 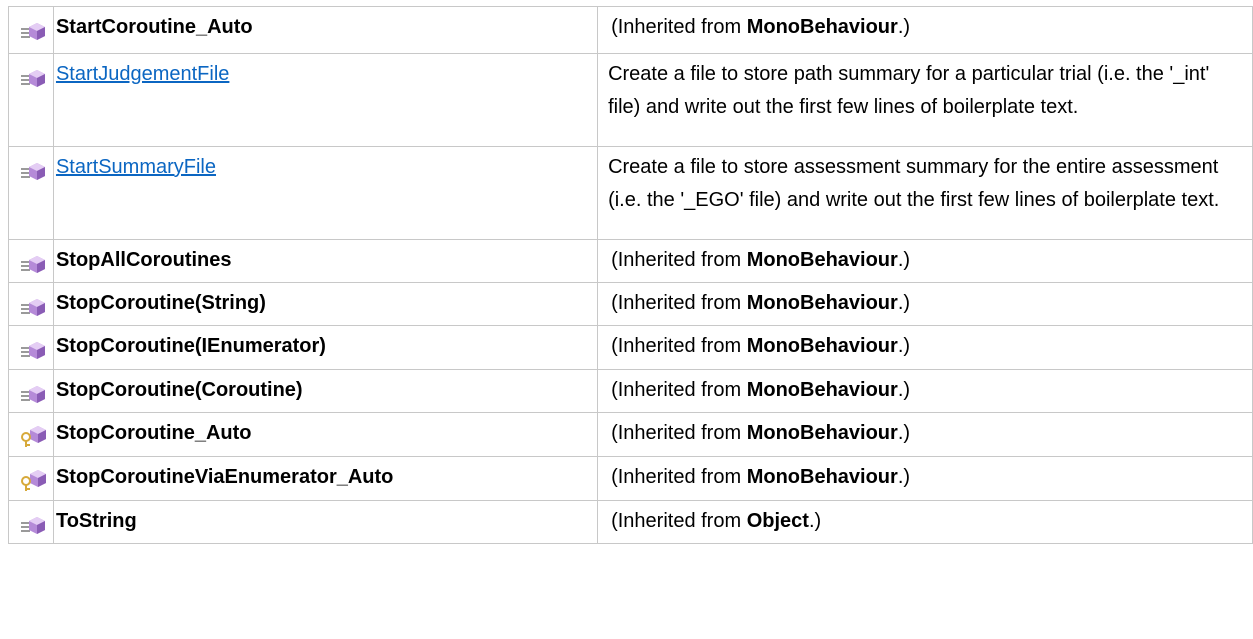 I want to click on member-name-wrapper: StartCoroutine_Auto, so click(x=326, y=27).